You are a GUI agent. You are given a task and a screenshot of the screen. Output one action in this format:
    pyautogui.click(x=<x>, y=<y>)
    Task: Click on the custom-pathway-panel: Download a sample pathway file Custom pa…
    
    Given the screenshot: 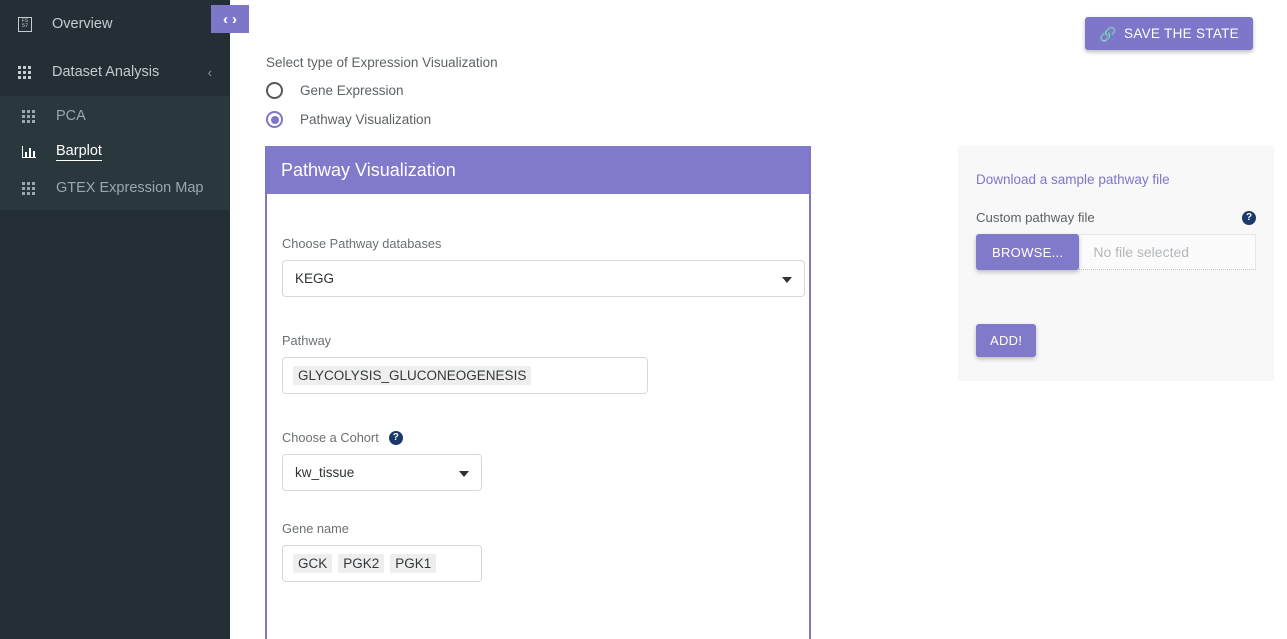 What is the action you would take?
    pyautogui.click(x=1116, y=263)
    